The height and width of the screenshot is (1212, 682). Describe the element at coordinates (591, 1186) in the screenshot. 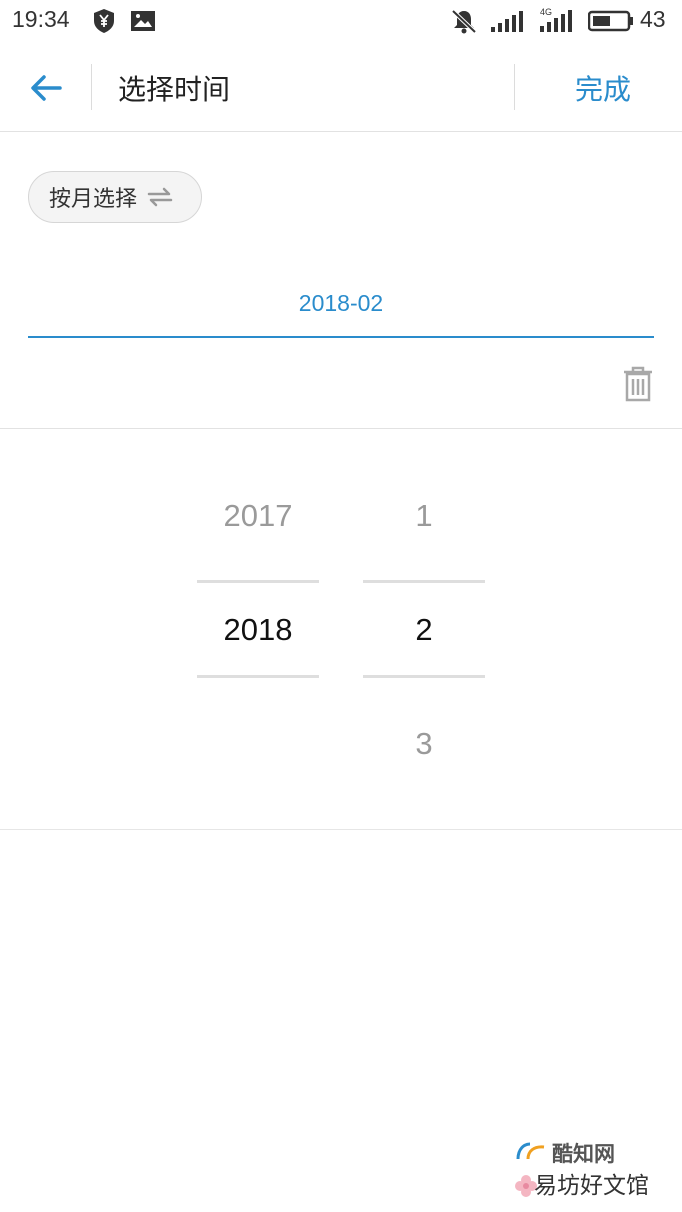

I see `watermark-line2: 易坊好文馆` at that location.